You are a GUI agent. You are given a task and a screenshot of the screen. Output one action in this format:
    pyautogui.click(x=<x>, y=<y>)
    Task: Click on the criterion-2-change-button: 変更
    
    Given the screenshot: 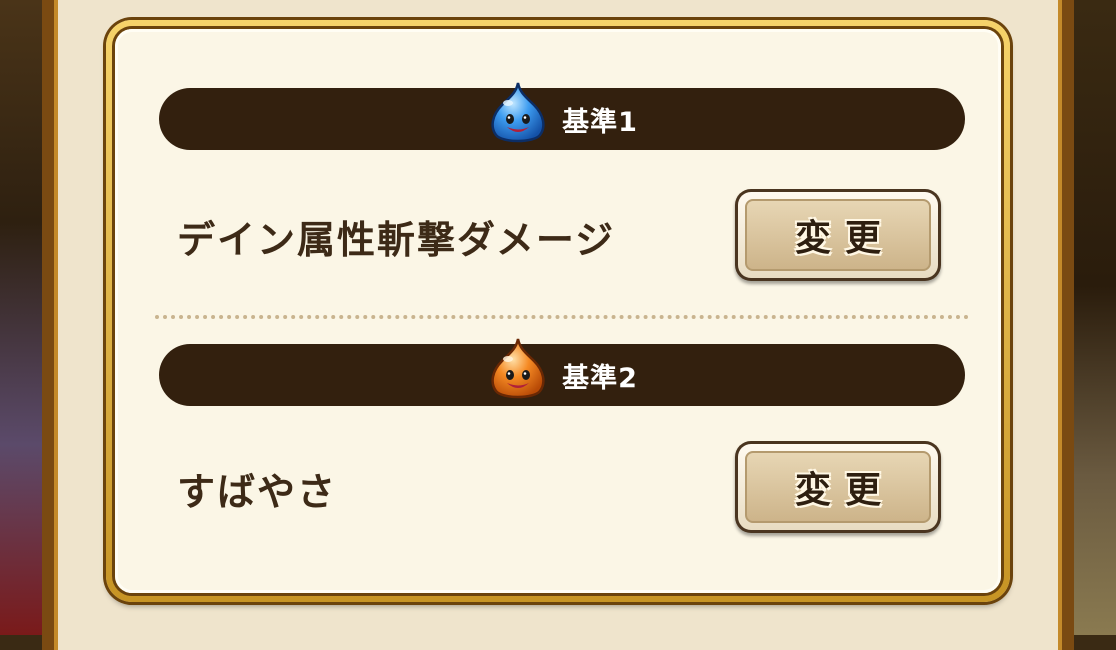 What is the action you would take?
    pyautogui.click(x=838, y=487)
    